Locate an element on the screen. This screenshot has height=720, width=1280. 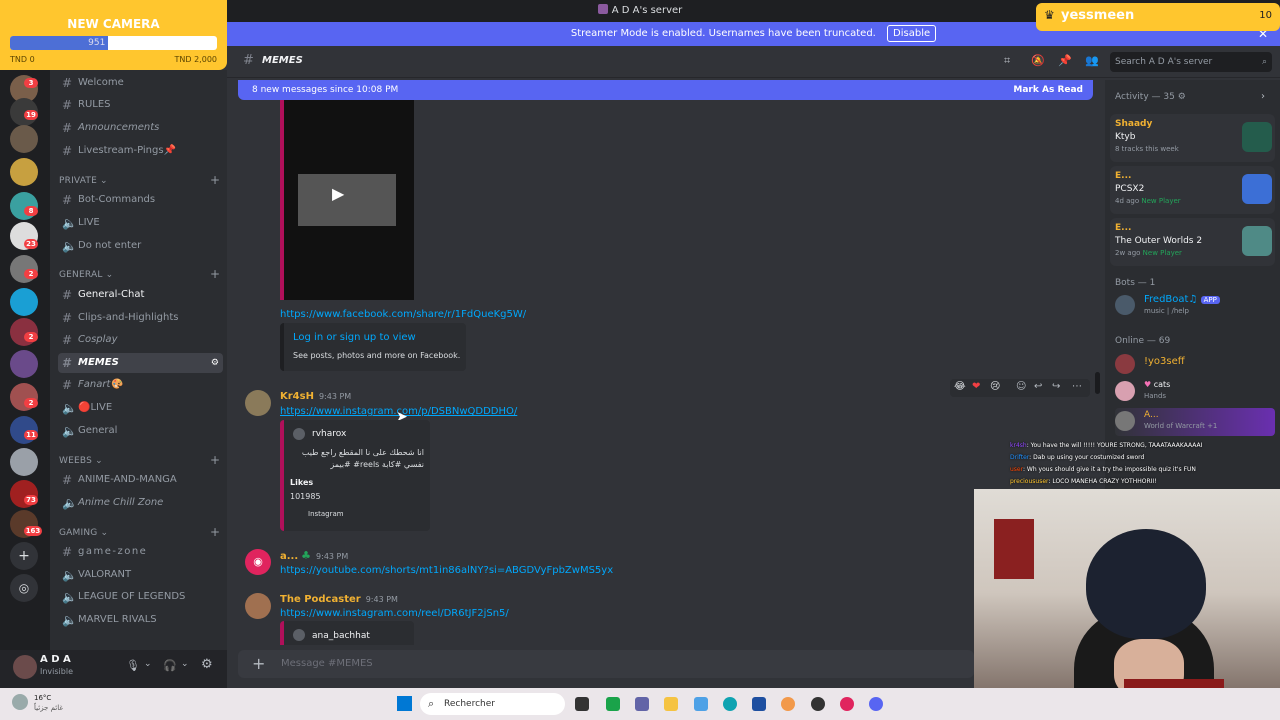
disable-streamer-mode-button: Disable is located at coordinates (912, 33).